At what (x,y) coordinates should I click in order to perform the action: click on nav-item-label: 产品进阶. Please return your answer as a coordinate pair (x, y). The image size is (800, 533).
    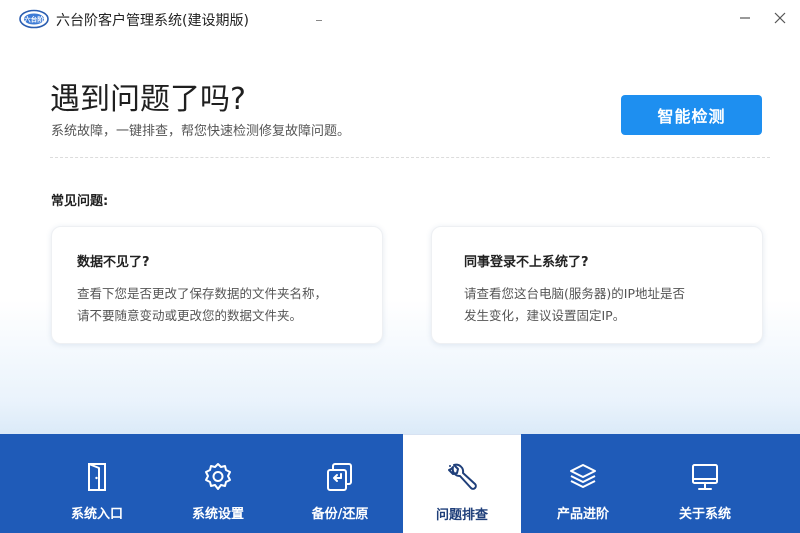
    Looking at the image, I should click on (582, 514).